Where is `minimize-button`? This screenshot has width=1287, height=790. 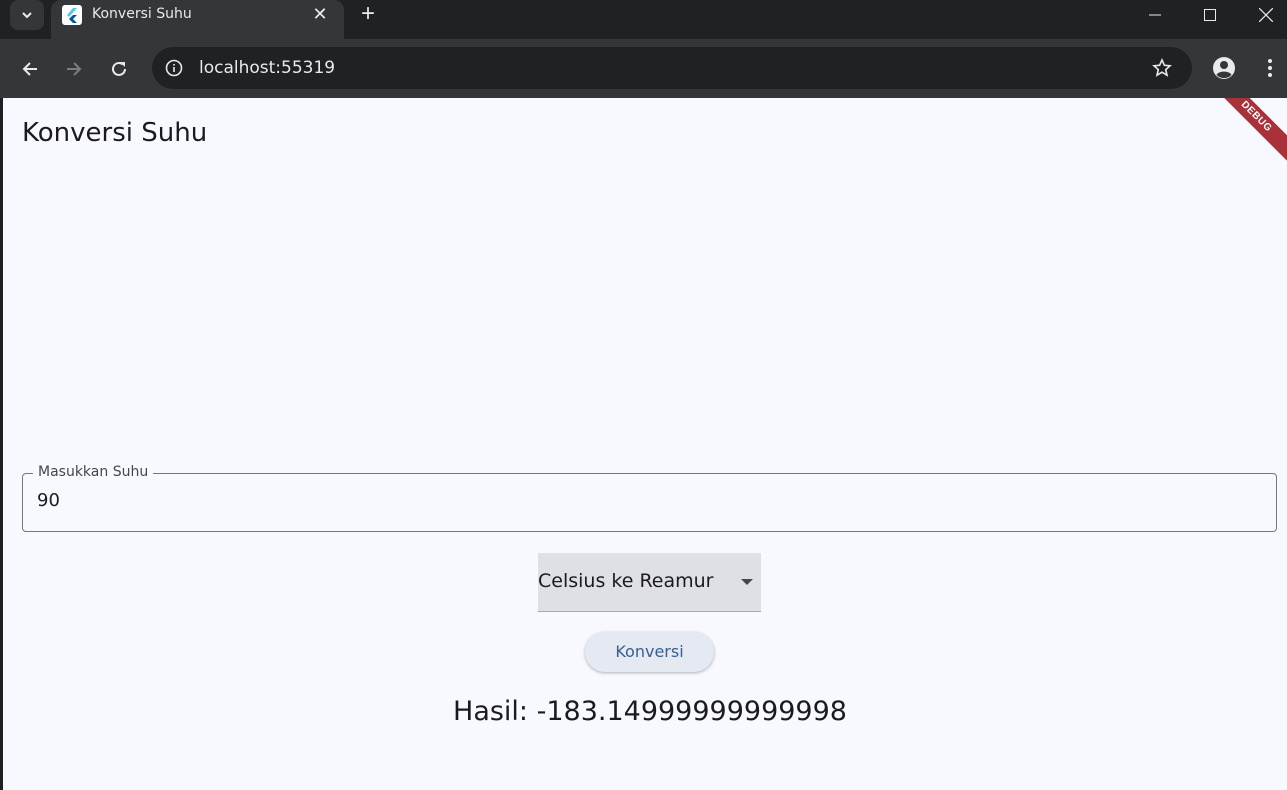 minimize-button is located at coordinates (1155, 15).